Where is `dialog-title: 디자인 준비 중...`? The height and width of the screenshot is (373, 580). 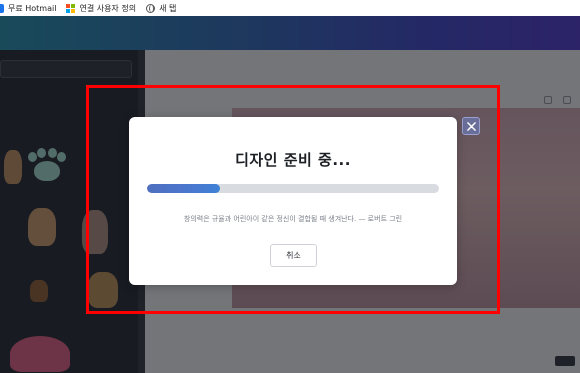 dialog-title: 디자인 준비 중... is located at coordinates (293, 160).